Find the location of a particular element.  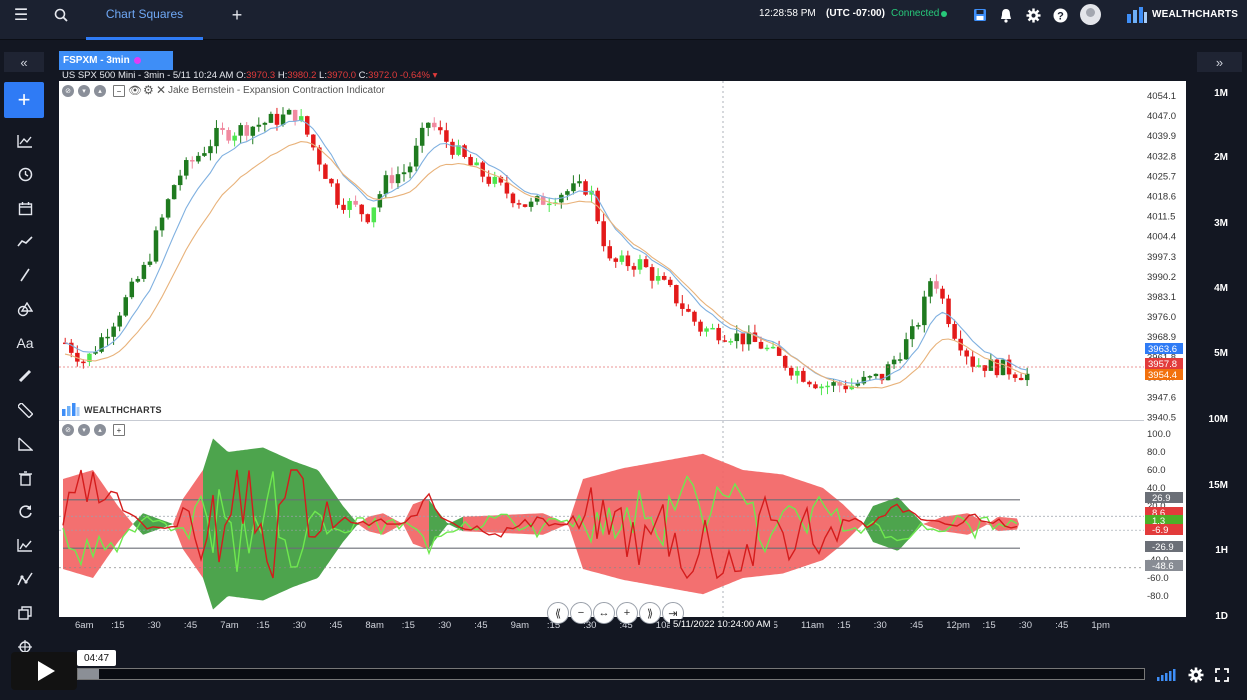

price-tick-label: 3940.5 is located at coordinates (1161, 418).